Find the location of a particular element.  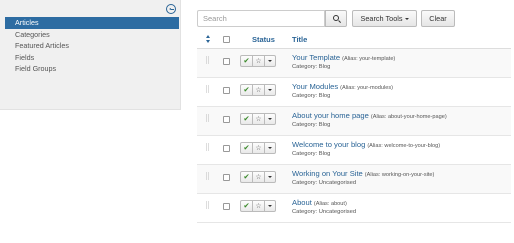

article-alias: (Alias: about-your-home-page) is located at coordinates (408, 117).